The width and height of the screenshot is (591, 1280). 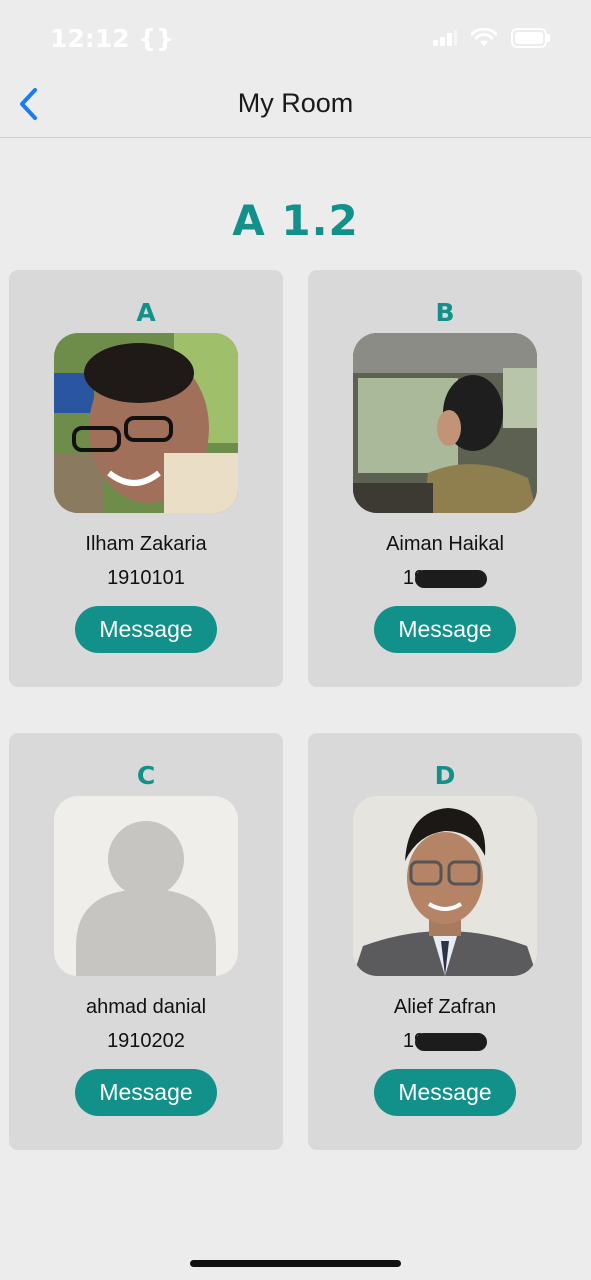 I want to click on status-icons, so click(x=492, y=38).